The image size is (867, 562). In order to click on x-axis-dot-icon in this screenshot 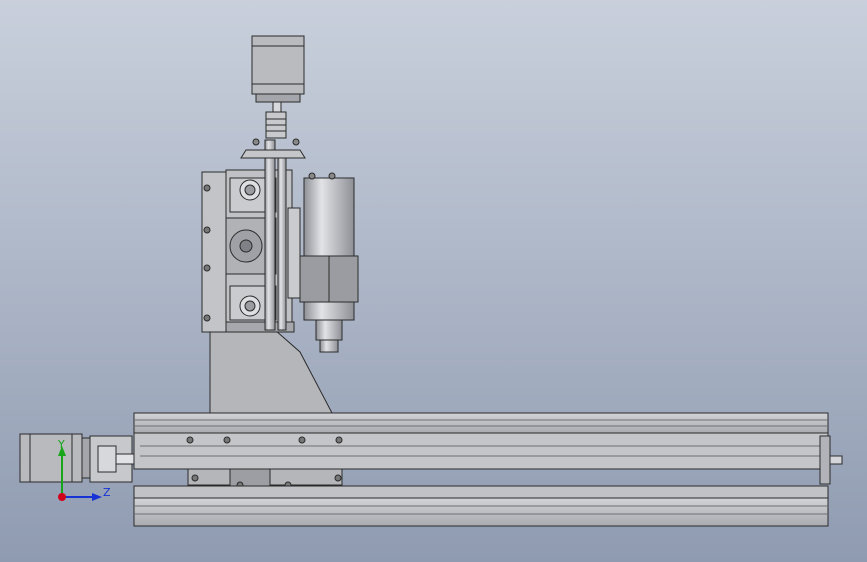, I will do `click(62, 497)`.